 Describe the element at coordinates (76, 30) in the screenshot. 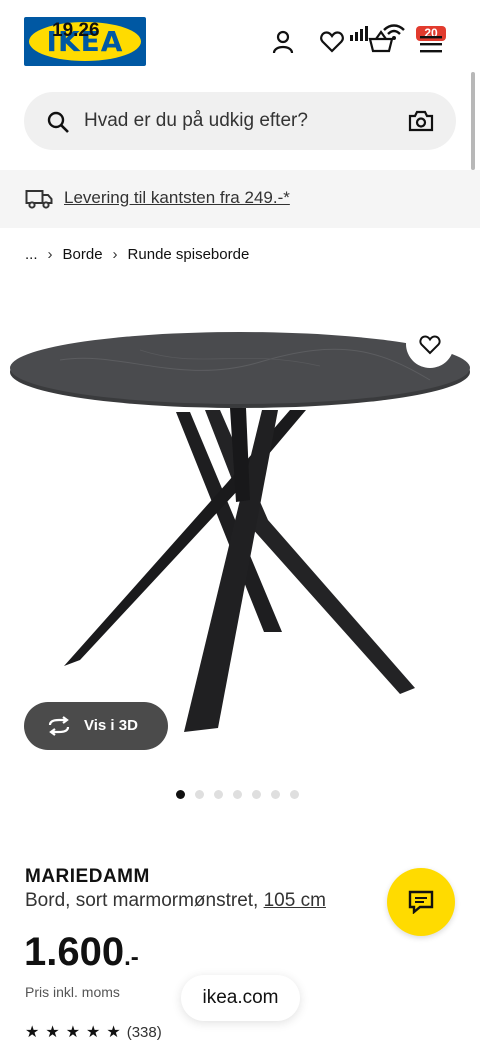

I see `status-time: 19.26` at that location.